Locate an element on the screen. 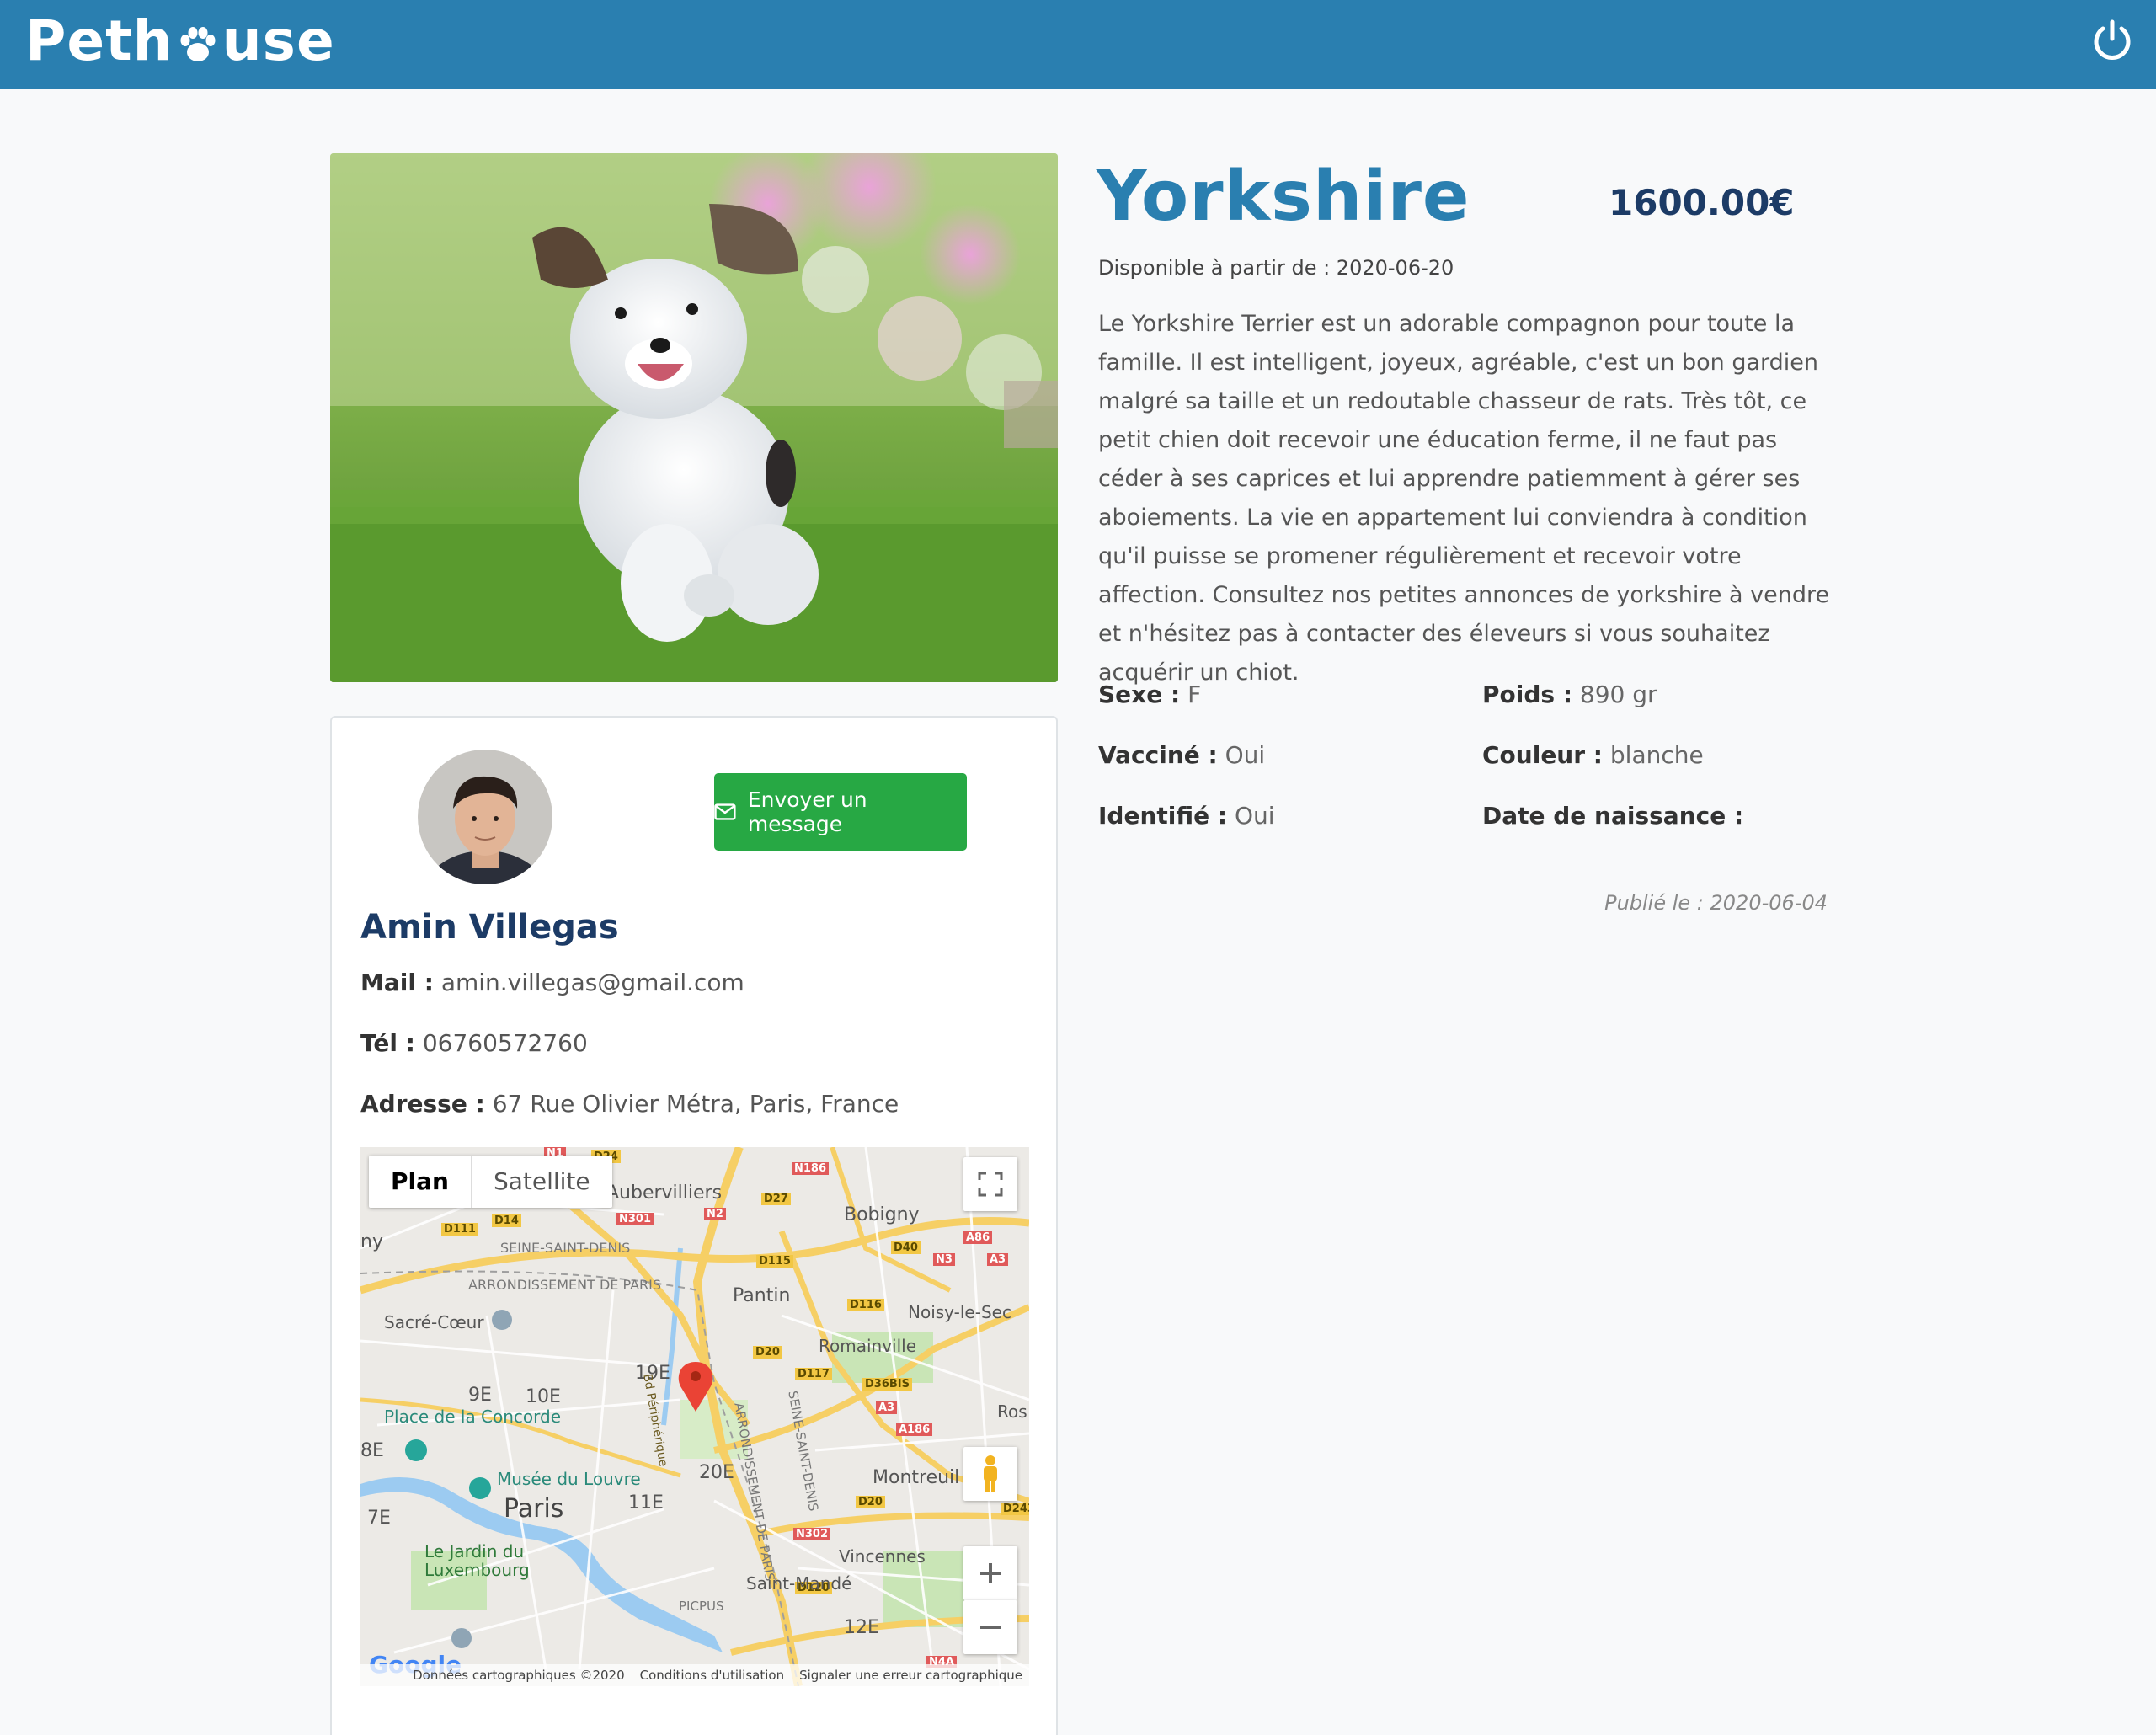  attr-couleur: Couleur : blanche is located at coordinates (1593, 755).